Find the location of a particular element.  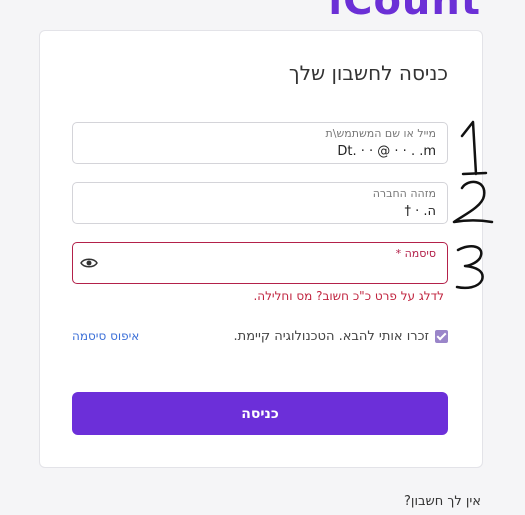

username-field: מייל או שם המשתמש\ת Dt. · · @ · · . .m is located at coordinates (260, 143).